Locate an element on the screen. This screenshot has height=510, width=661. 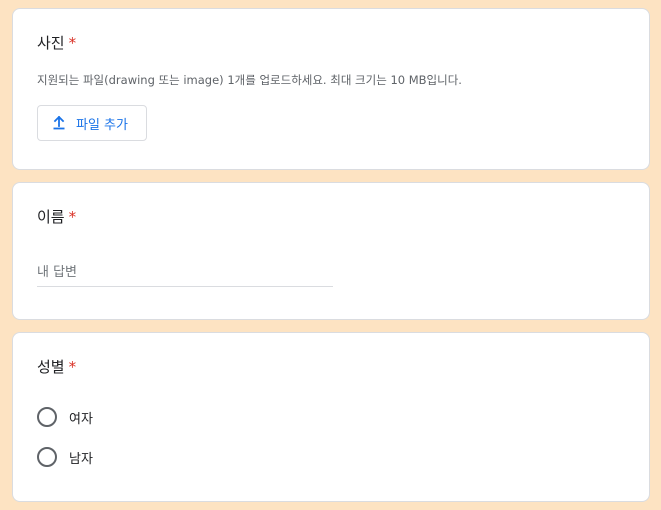
option-label: 여자 is located at coordinates (81, 419).